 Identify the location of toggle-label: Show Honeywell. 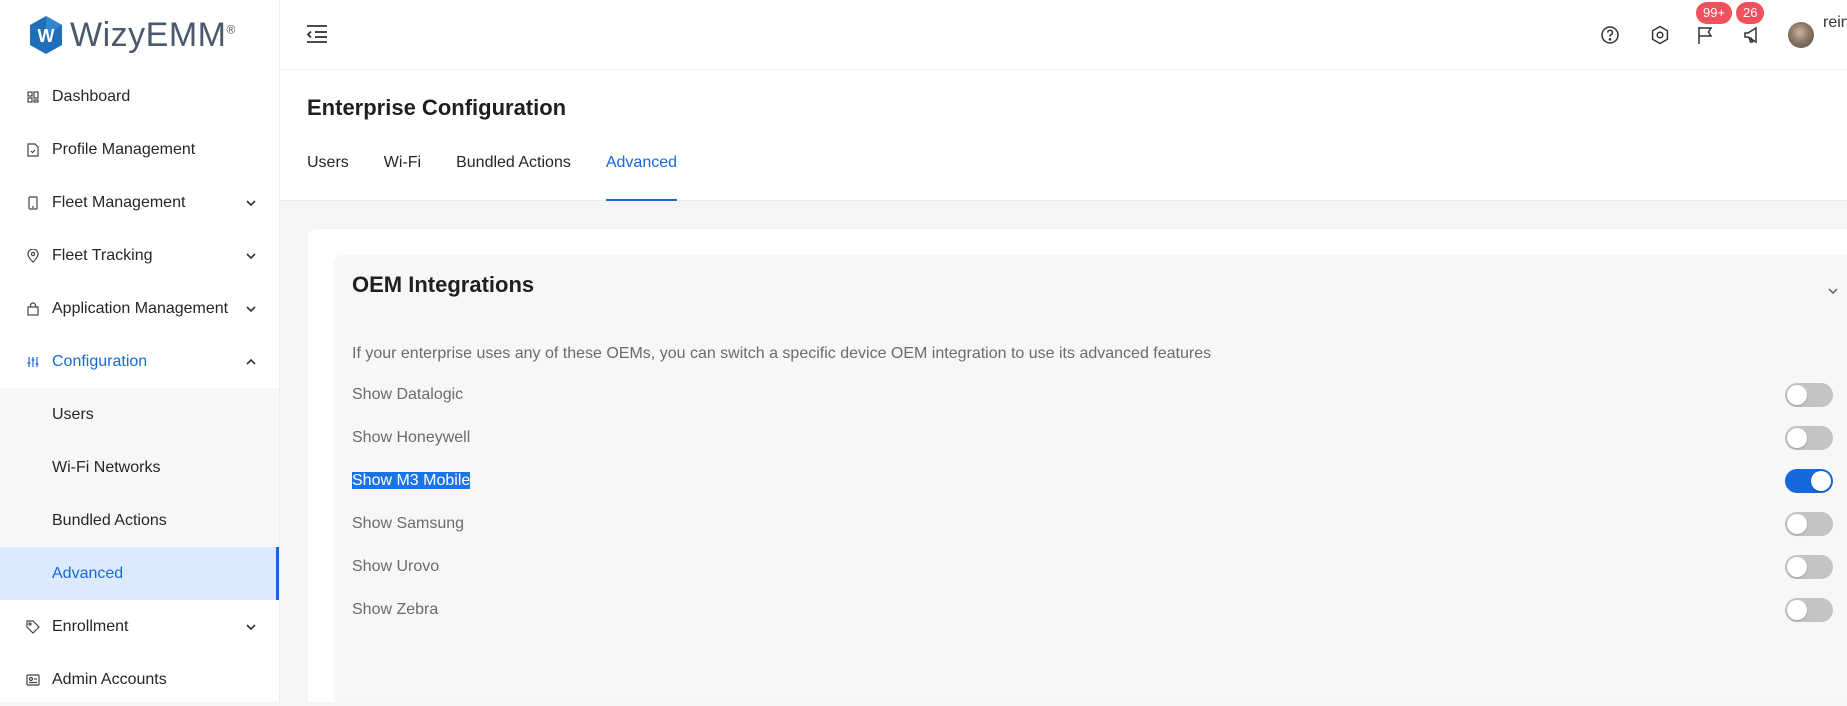
(411, 437).